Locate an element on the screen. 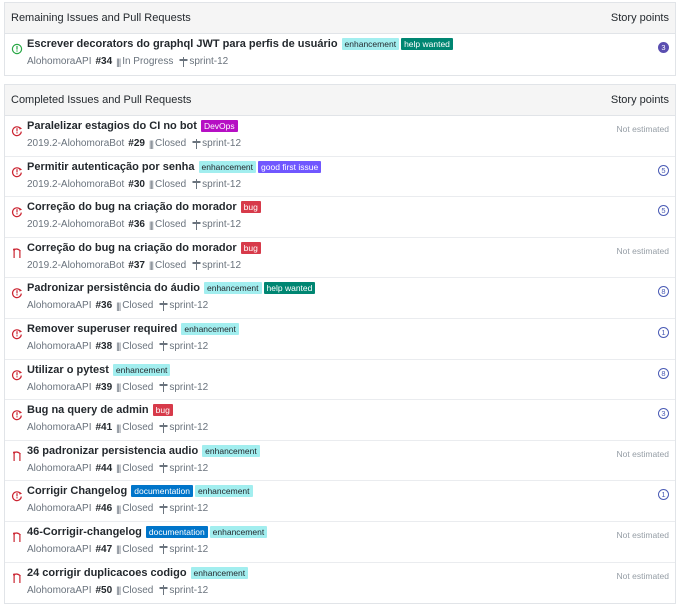 This screenshot has height=606, width=681. issue-meta-line: AlohomoraAPI #47 ||| Closed sprint-12 is located at coordinates (117, 549).